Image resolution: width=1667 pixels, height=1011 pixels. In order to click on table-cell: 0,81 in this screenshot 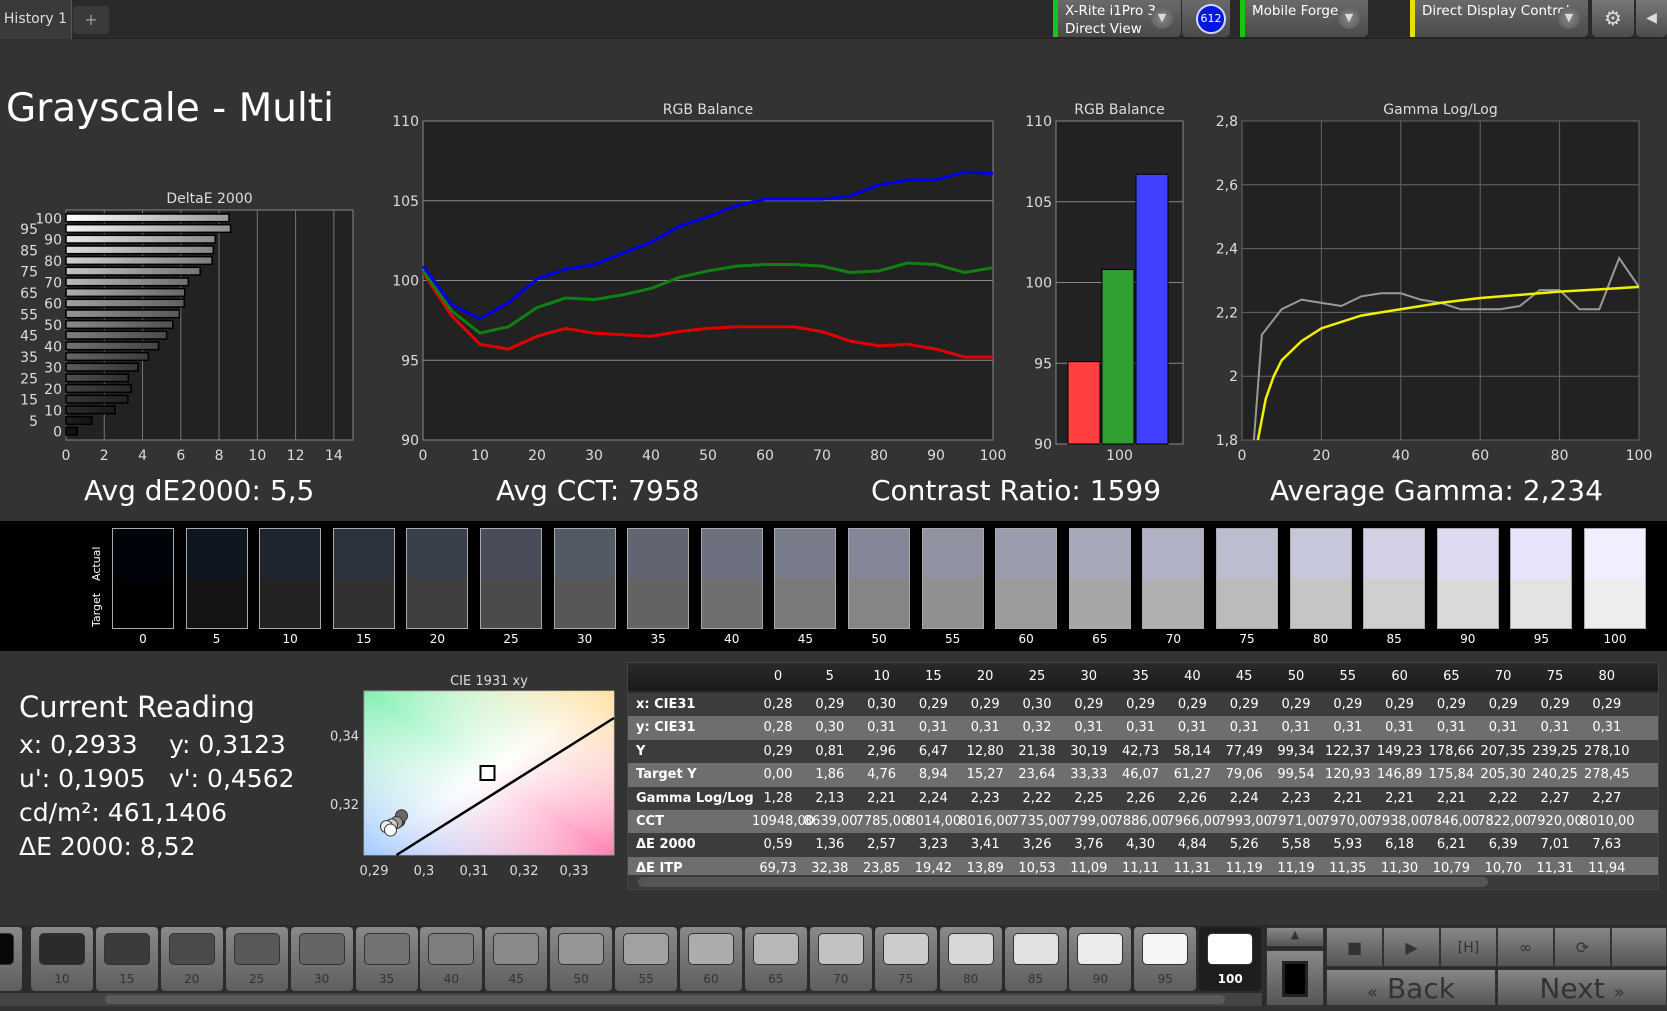, I will do `click(830, 751)`.